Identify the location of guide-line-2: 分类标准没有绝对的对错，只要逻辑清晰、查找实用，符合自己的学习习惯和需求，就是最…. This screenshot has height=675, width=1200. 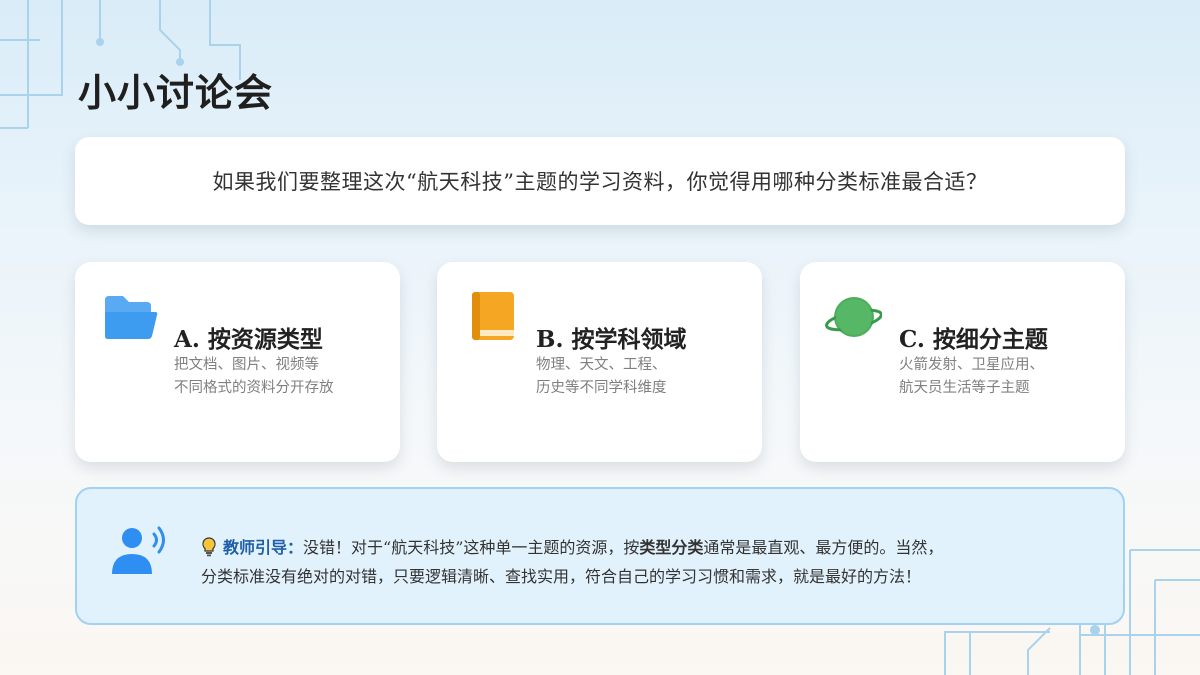
(561, 576).